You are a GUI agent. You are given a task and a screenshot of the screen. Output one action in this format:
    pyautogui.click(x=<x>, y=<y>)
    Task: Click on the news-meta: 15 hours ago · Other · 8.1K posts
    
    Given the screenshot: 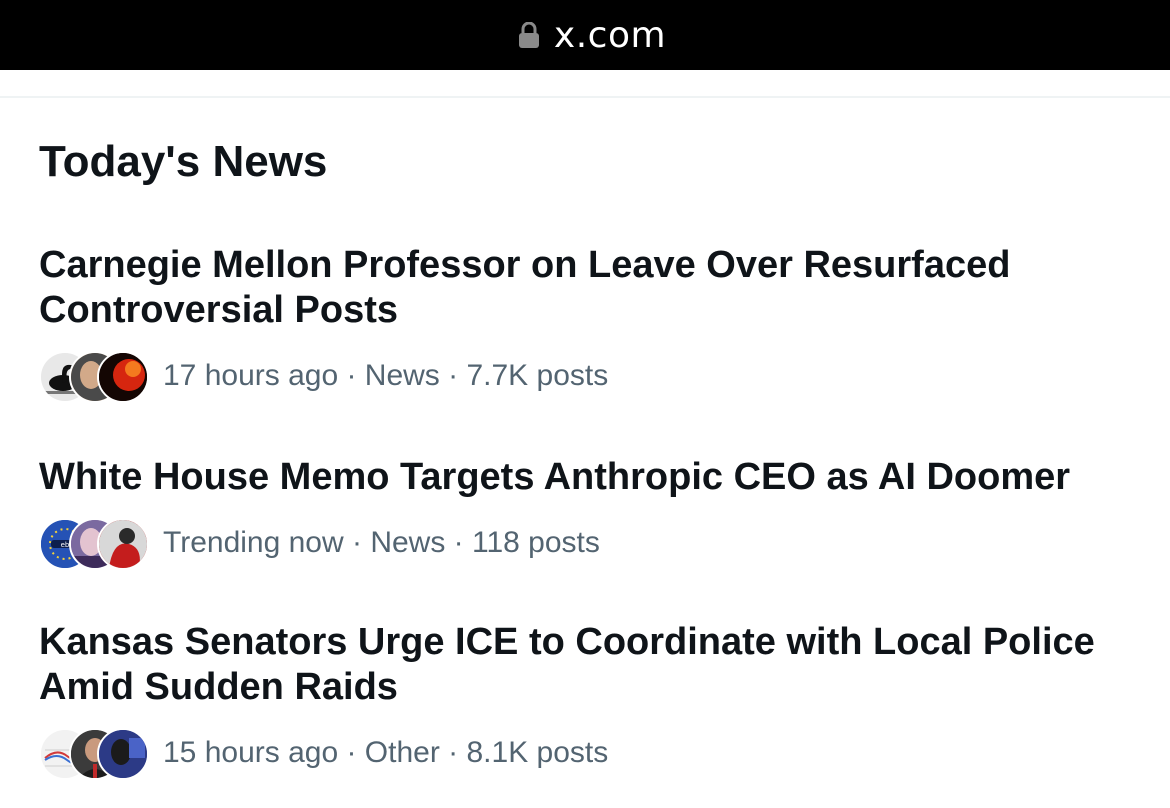 What is the action you would take?
    pyautogui.click(x=386, y=752)
    